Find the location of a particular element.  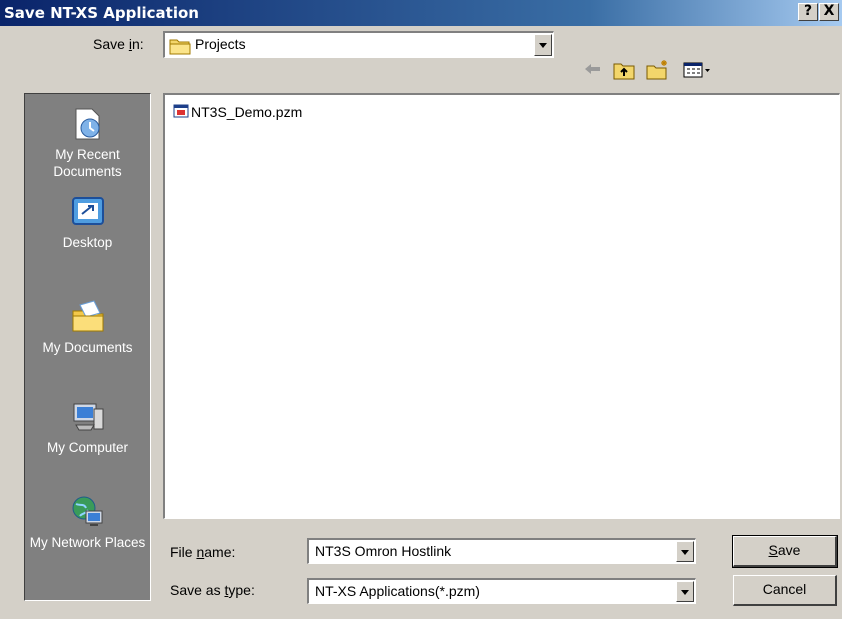

title-bar: Save NT-XS Application ? X is located at coordinates (421, 13).